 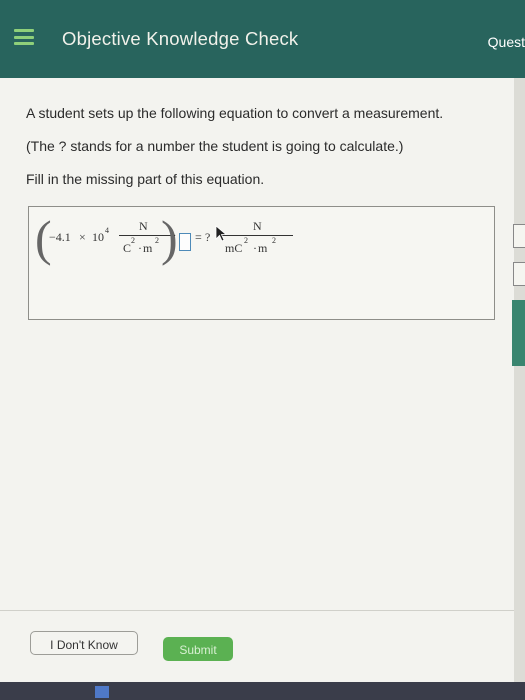 What do you see at coordinates (148, 248) in the screenshot?
I see `lhs-unit-denominator-m: m` at bounding box center [148, 248].